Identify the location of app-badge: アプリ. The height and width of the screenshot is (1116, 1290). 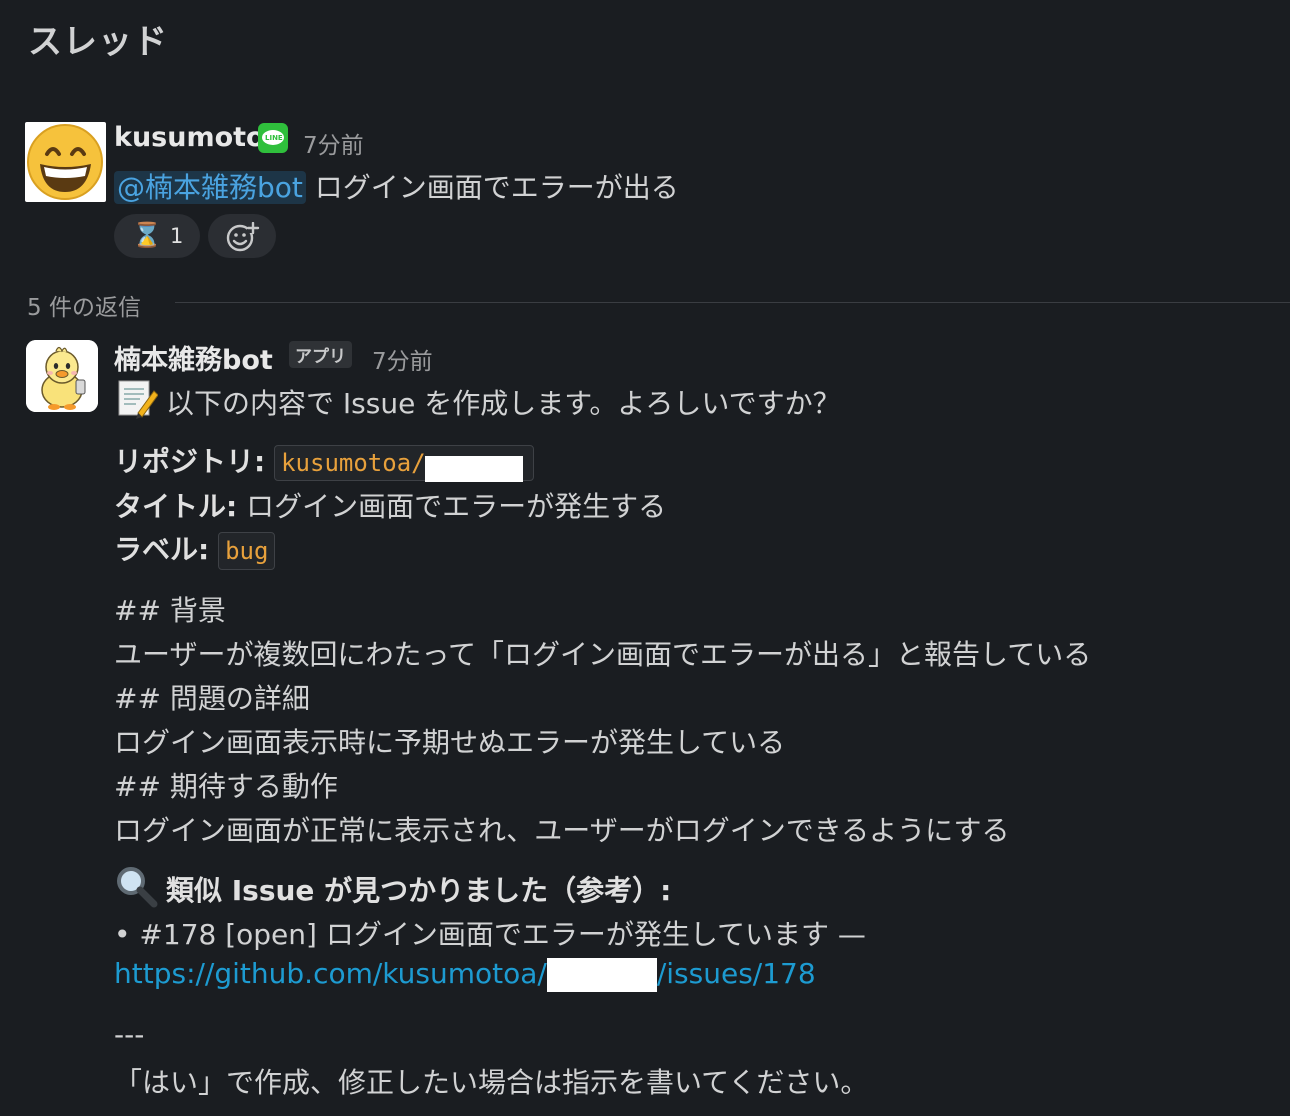
(320, 354).